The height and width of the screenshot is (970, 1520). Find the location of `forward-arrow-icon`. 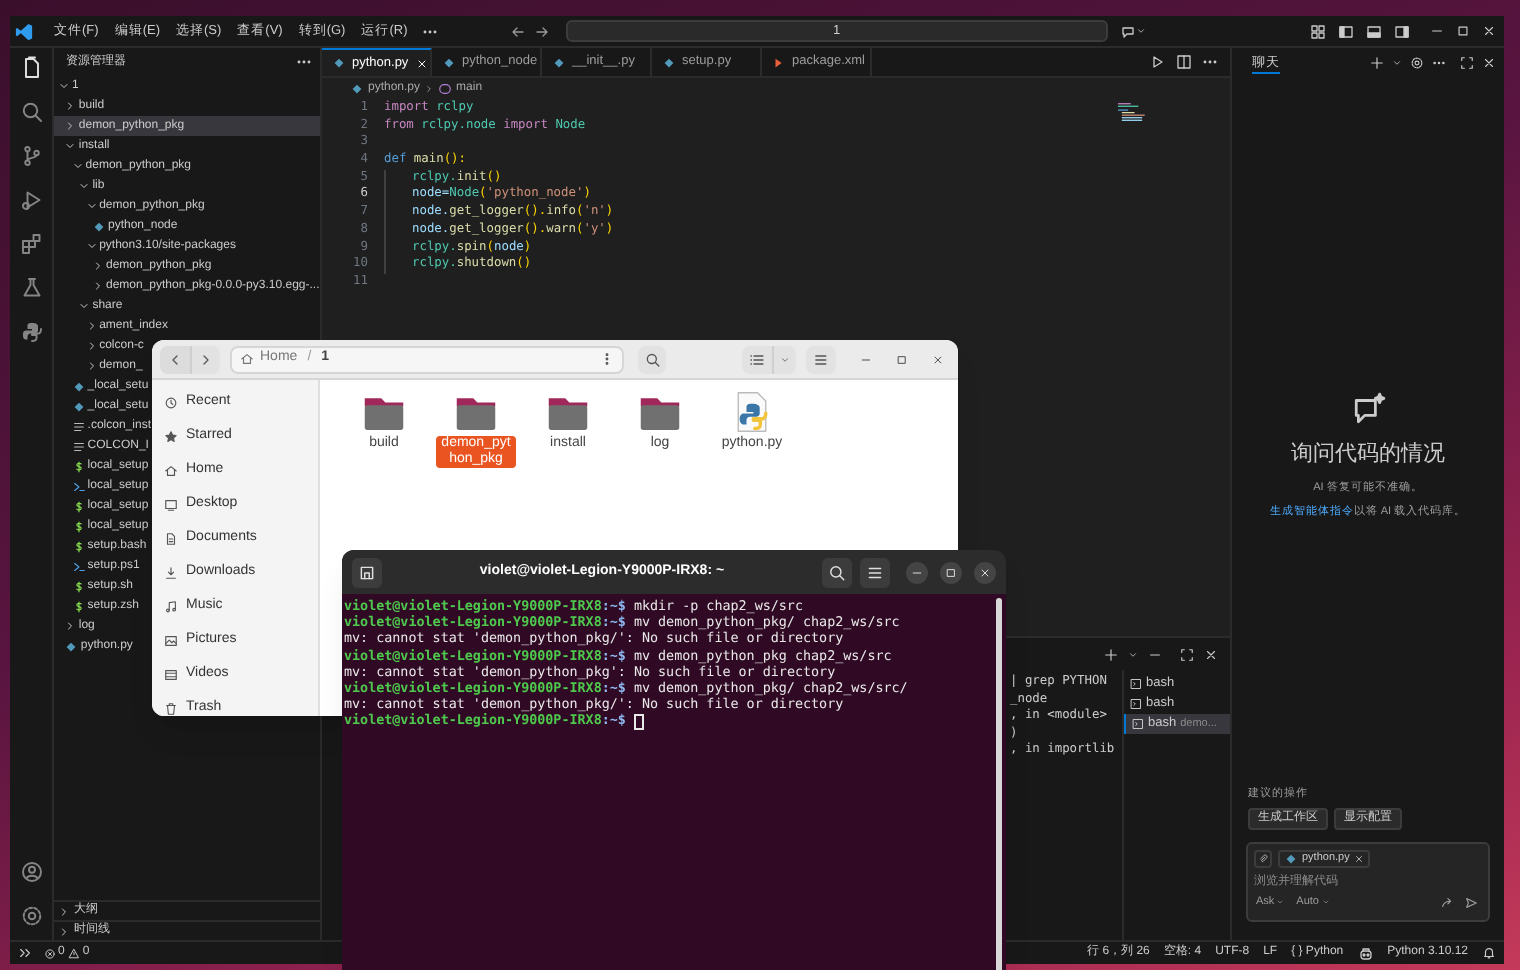

forward-arrow-icon is located at coordinates (541, 31).